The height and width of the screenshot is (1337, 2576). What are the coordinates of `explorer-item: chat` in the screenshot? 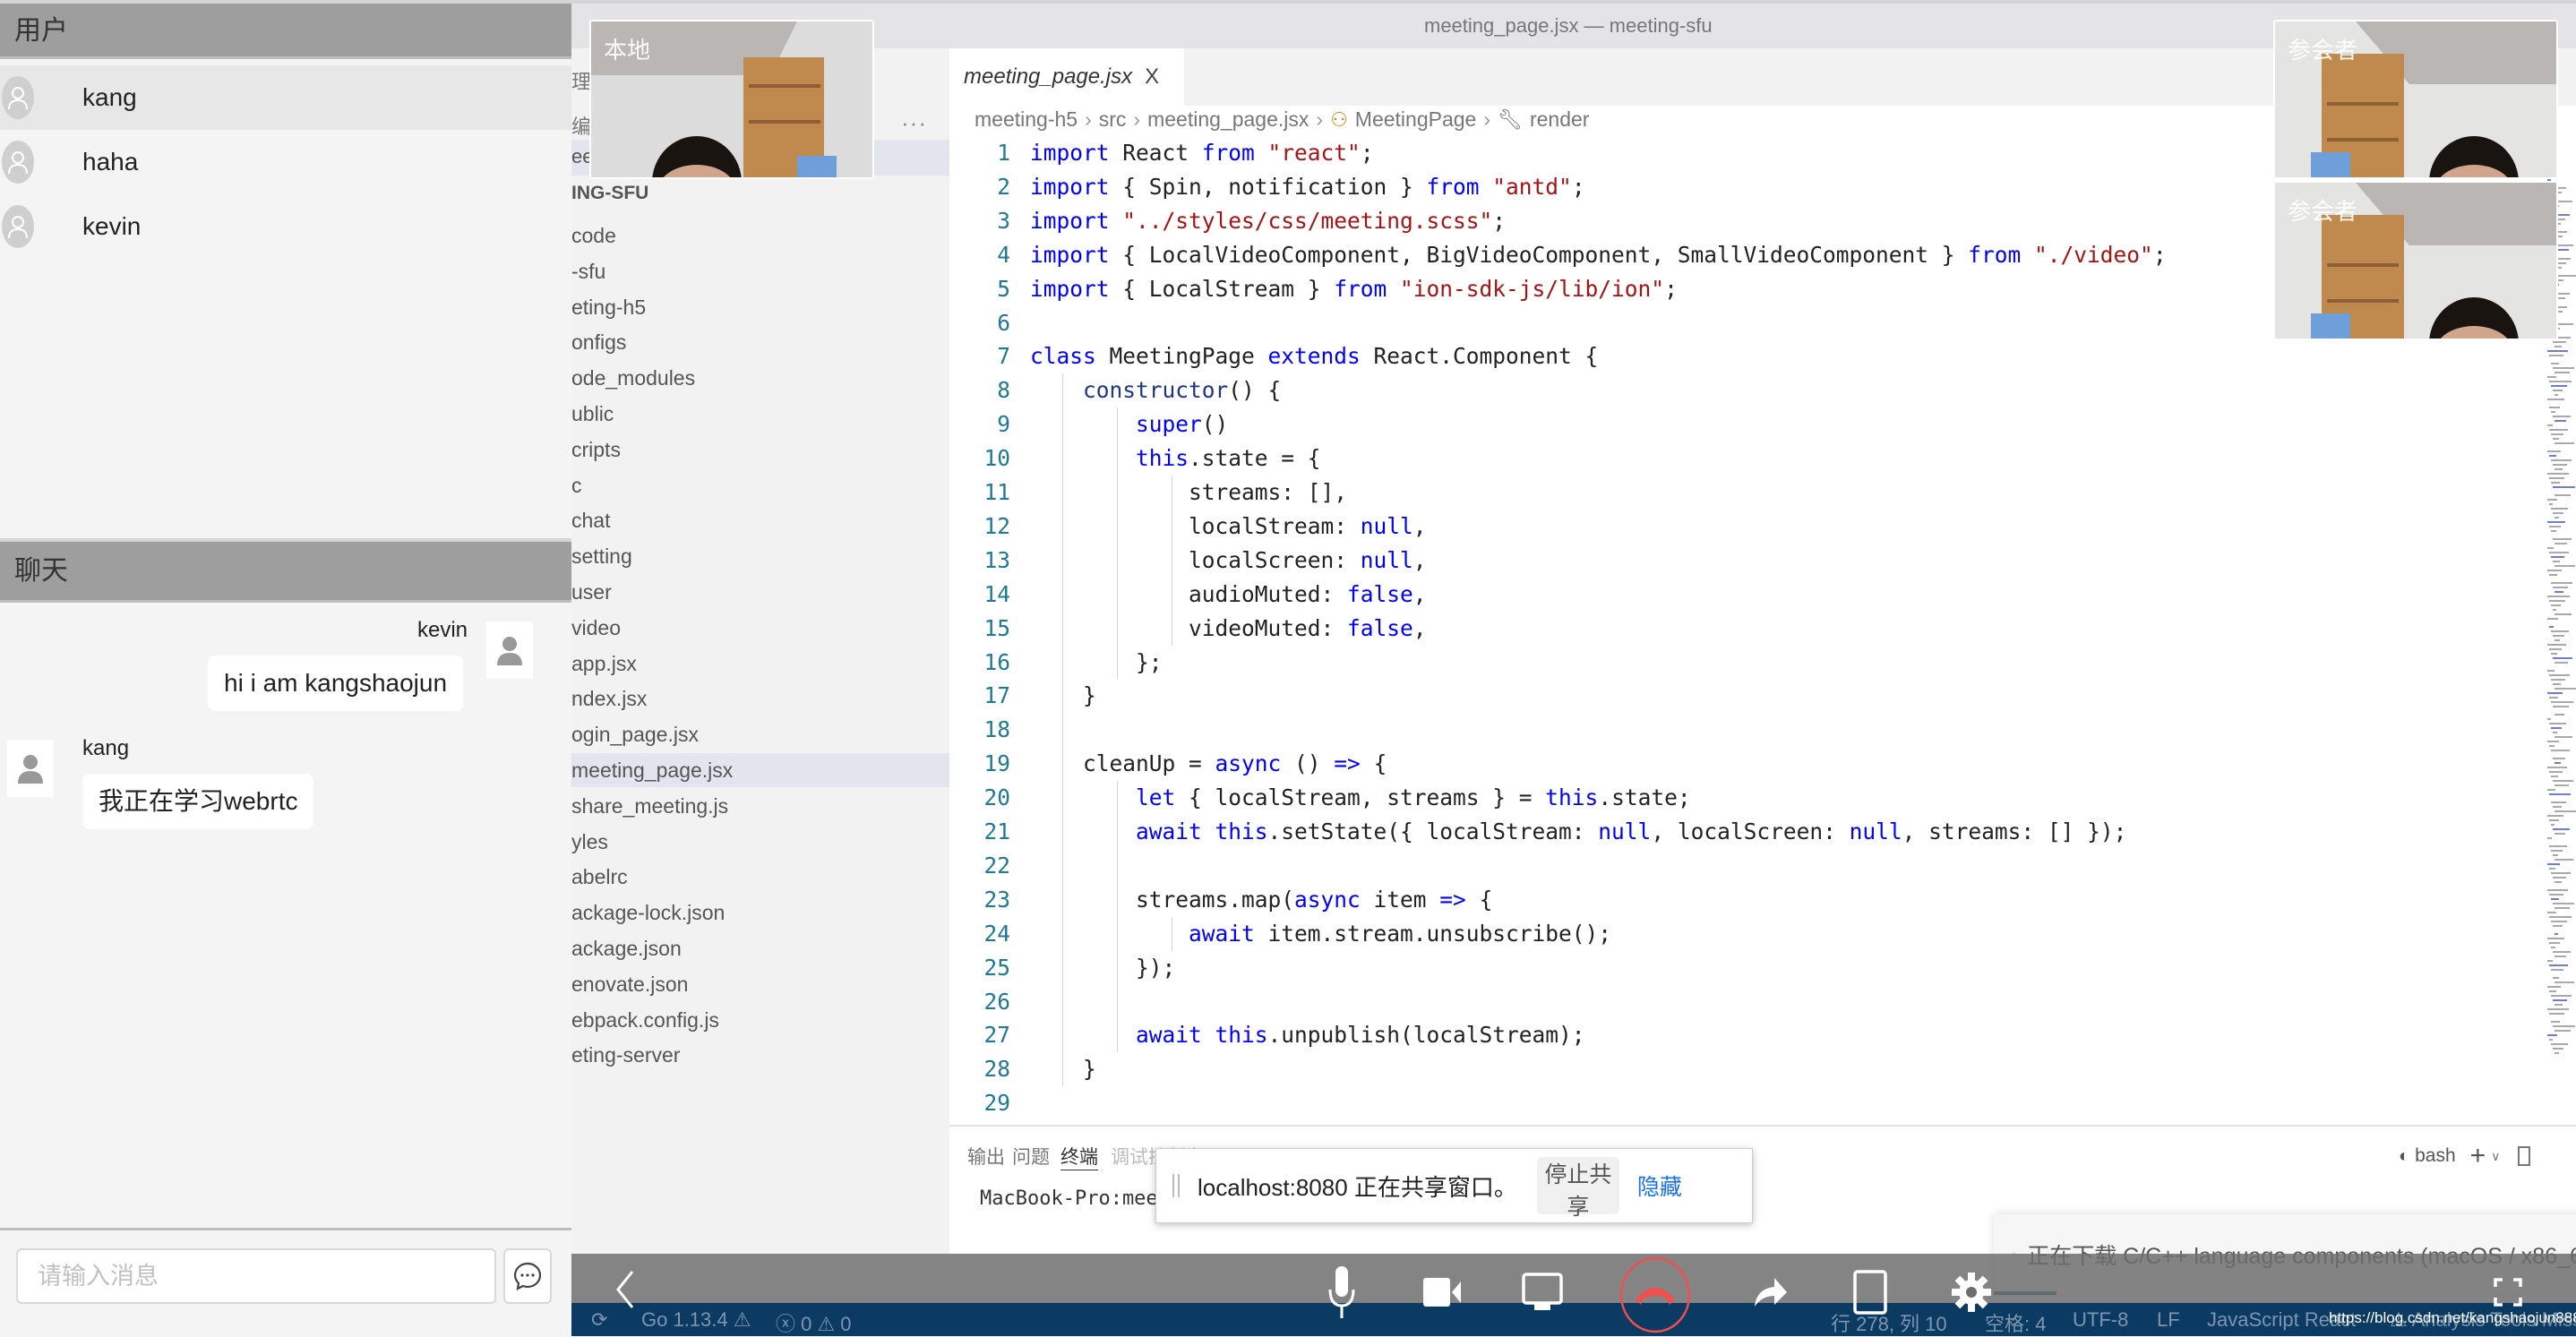 It's located at (590, 520).